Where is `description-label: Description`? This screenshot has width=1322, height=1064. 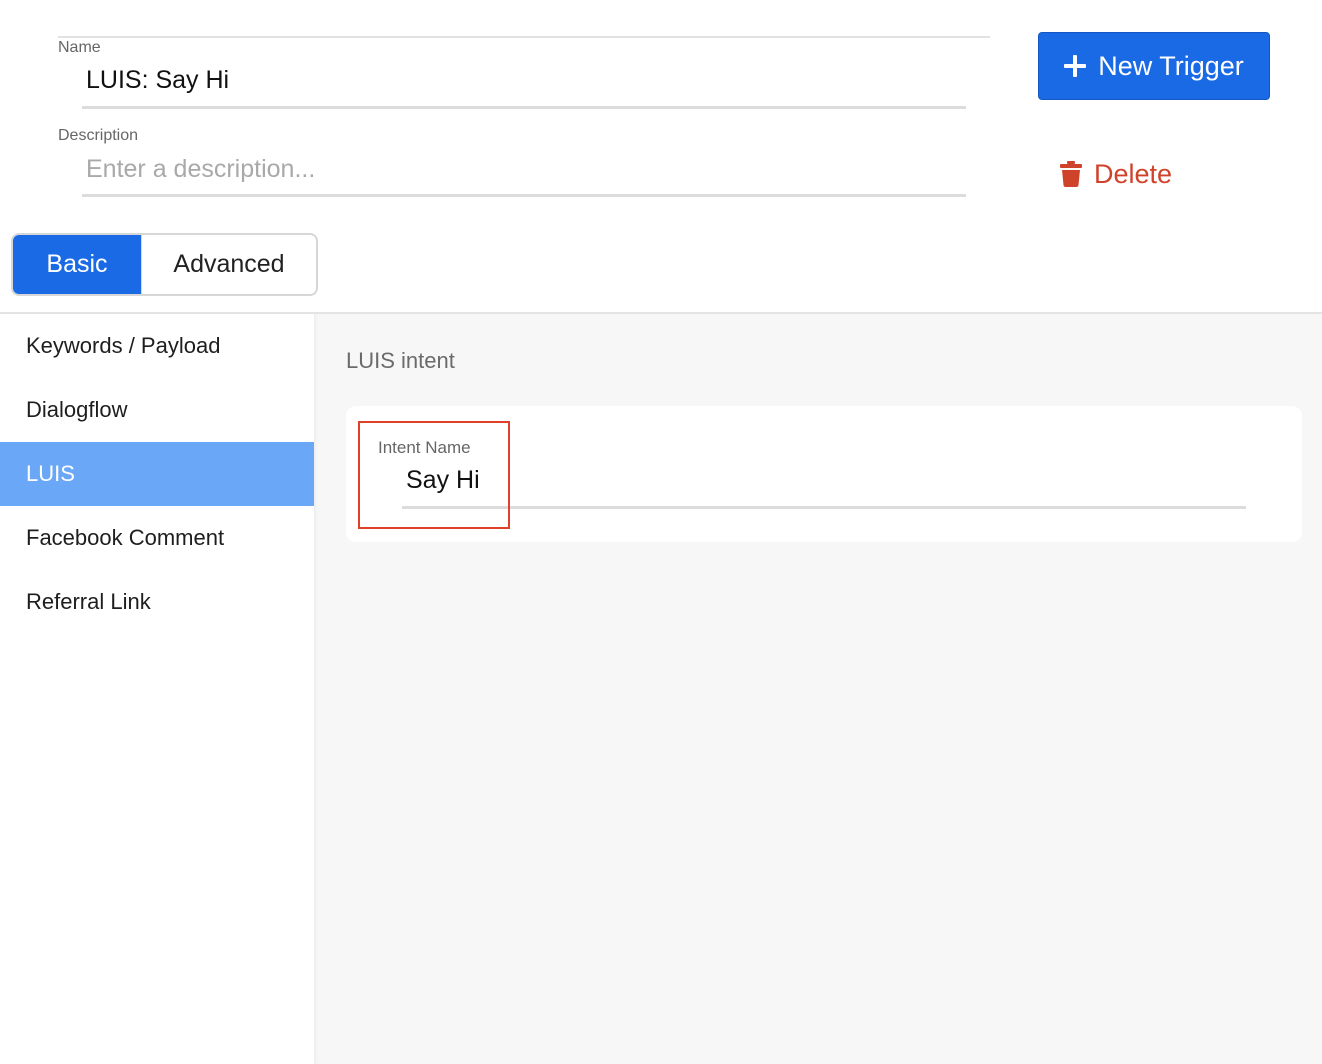
description-label: Description is located at coordinates (98, 135).